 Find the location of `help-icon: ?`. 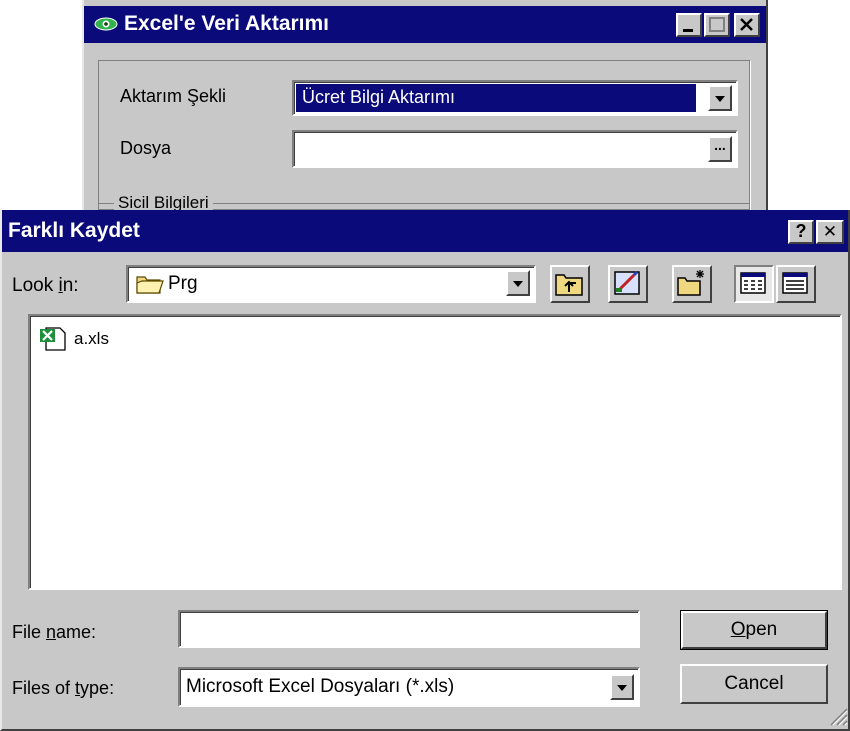

help-icon: ? is located at coordinates (801, 231).